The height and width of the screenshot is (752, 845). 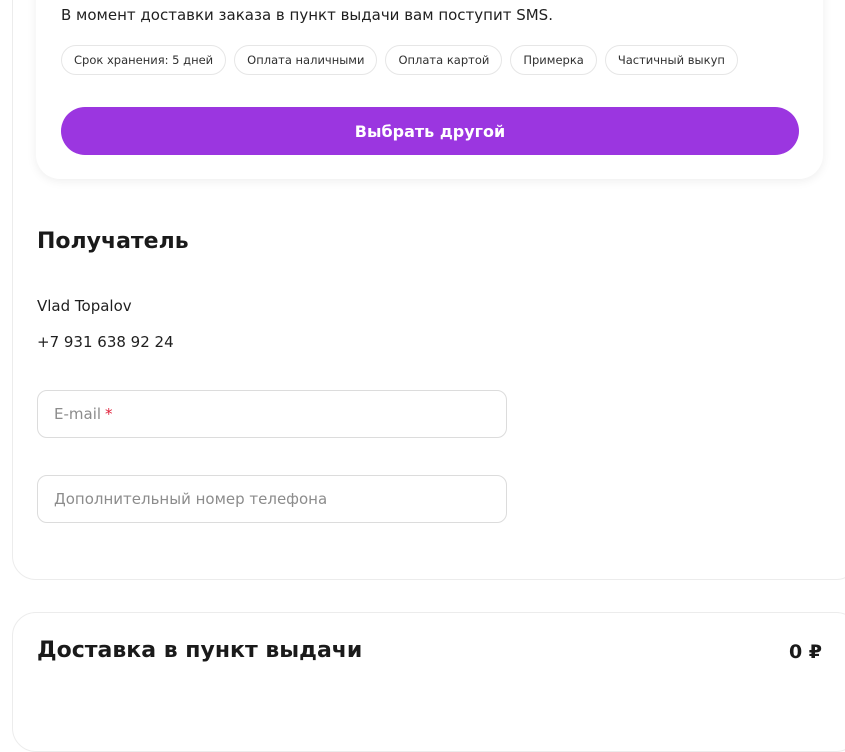 What do you see at coordinates (113, 241) in the screenshot?
I see `recipient-title: Получатель` at bounding box center [113, 241].